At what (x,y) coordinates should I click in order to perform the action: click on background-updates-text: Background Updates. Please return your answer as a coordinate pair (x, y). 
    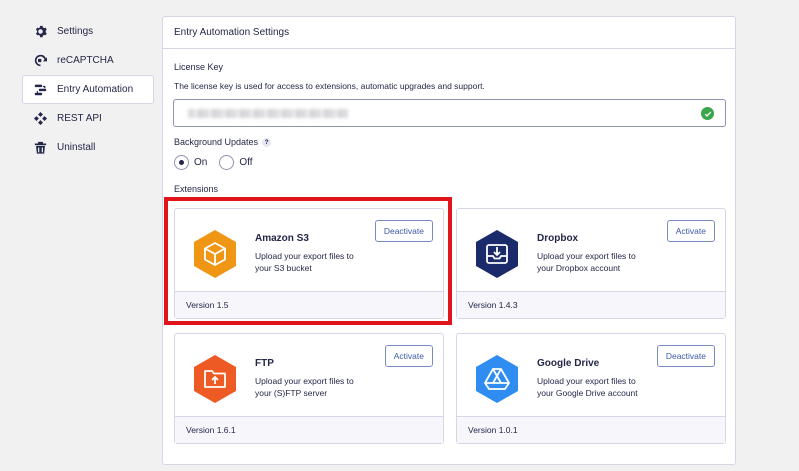
    Looking at the image, I should click on (216, 142).